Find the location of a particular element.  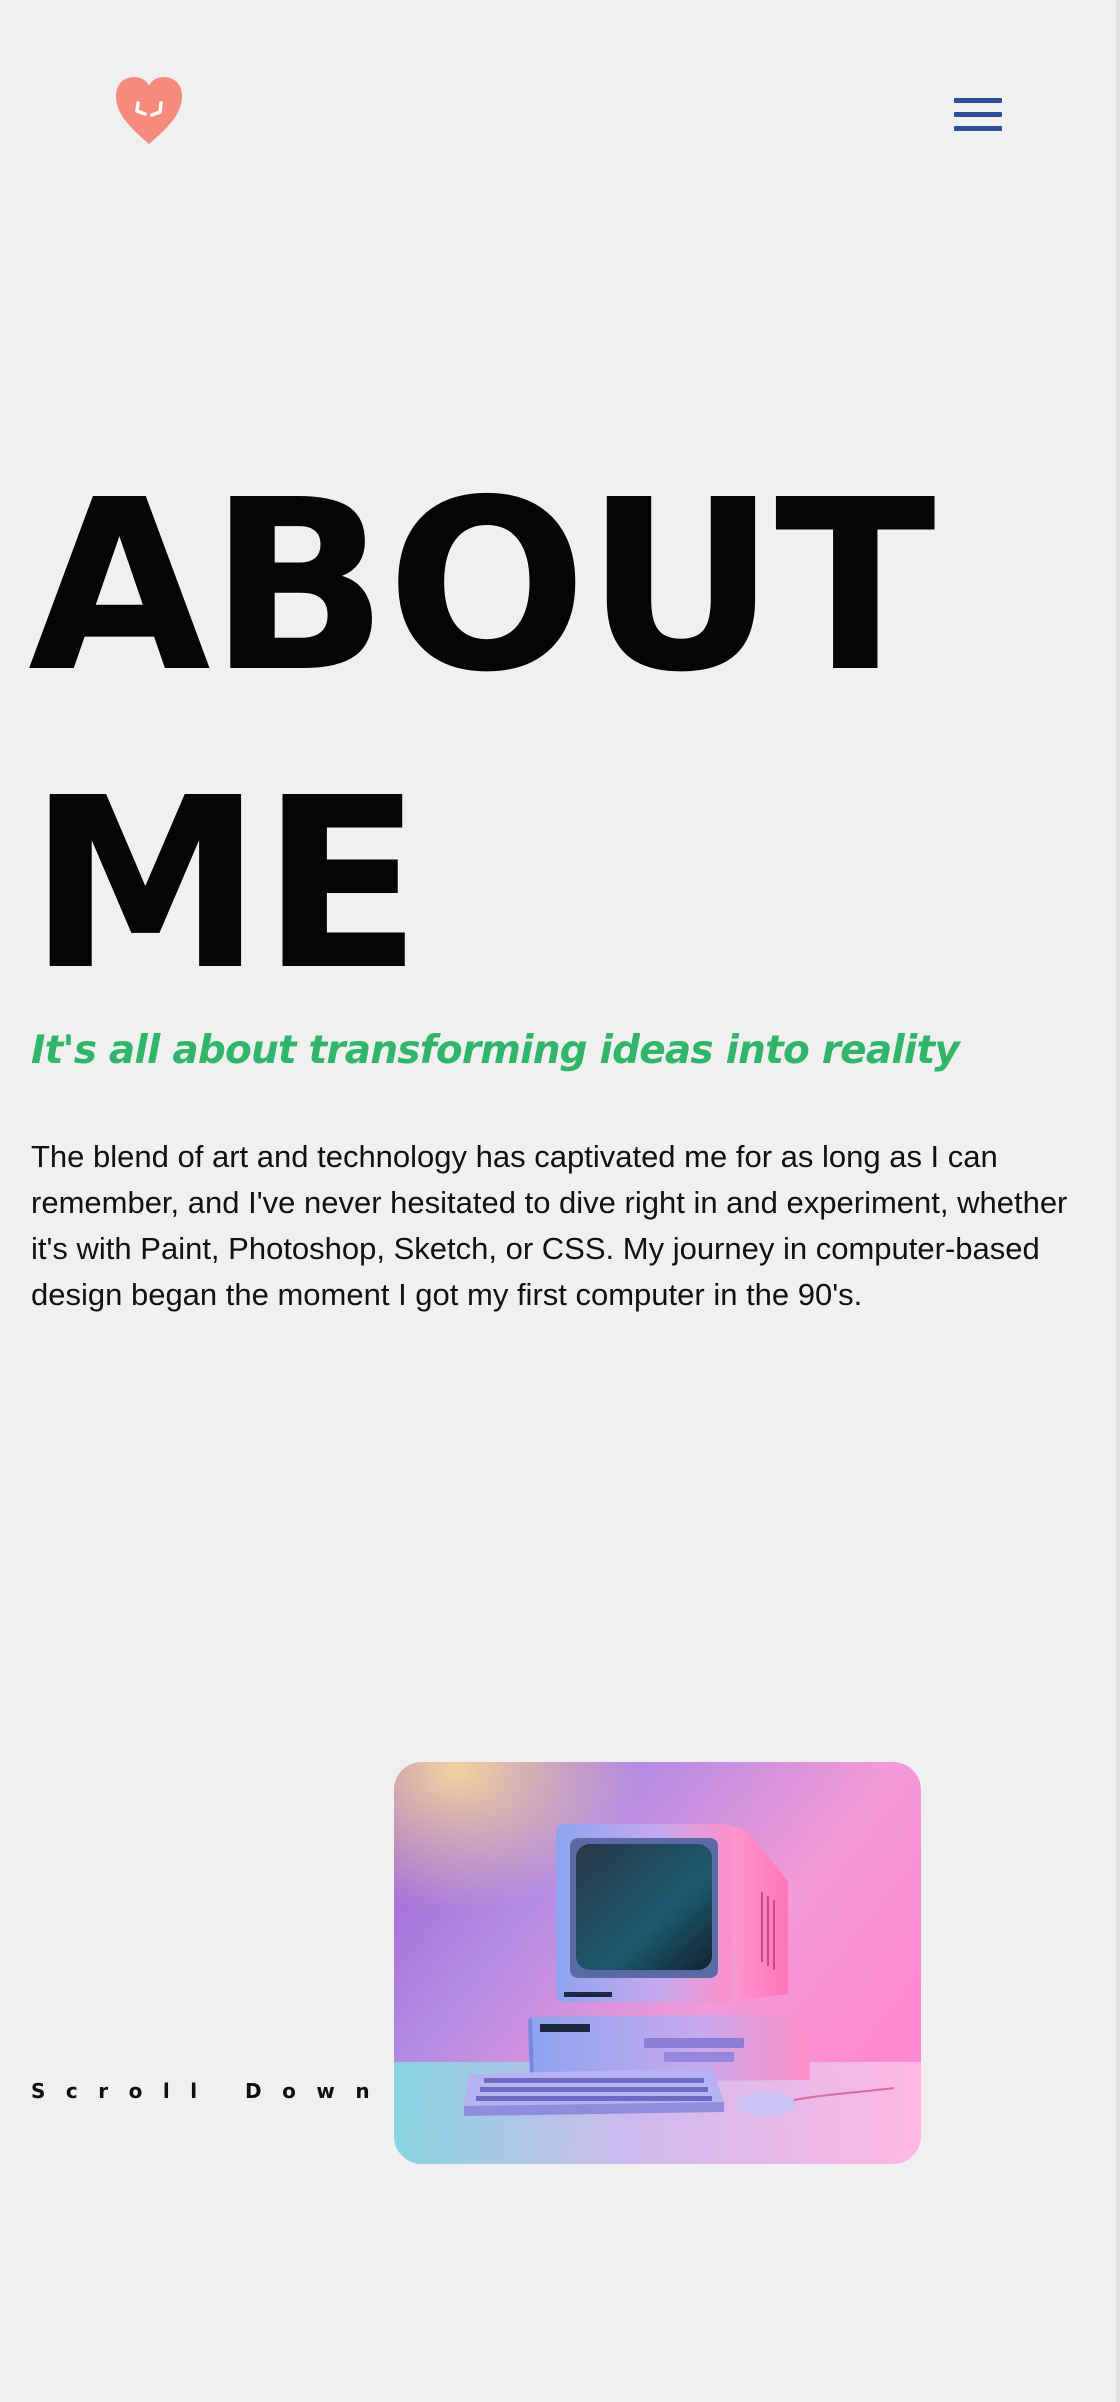

scroll-down-link: Scroll Down is located at coordinates (210, 2091).